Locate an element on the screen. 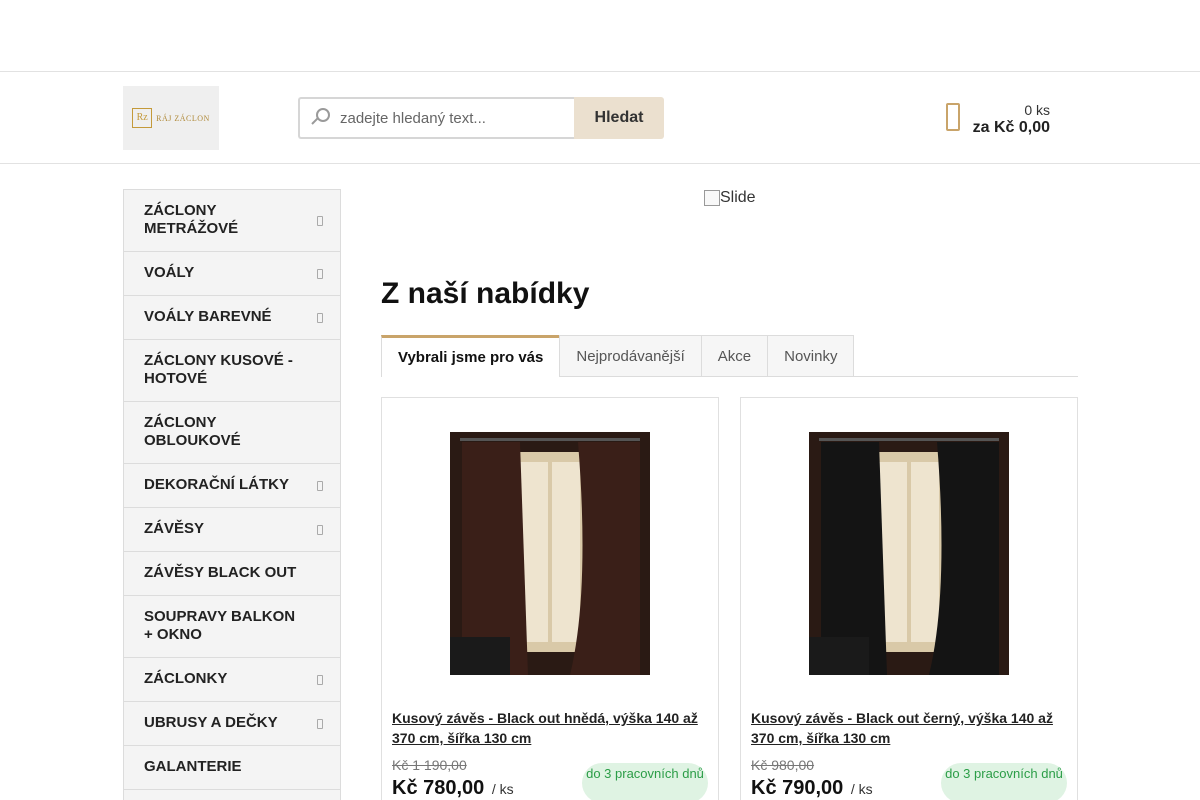  site-header: Rz RÁJ ZÁCLON Hledat 0 ks za Kč 0,00 is located at coordinates (600, 118).